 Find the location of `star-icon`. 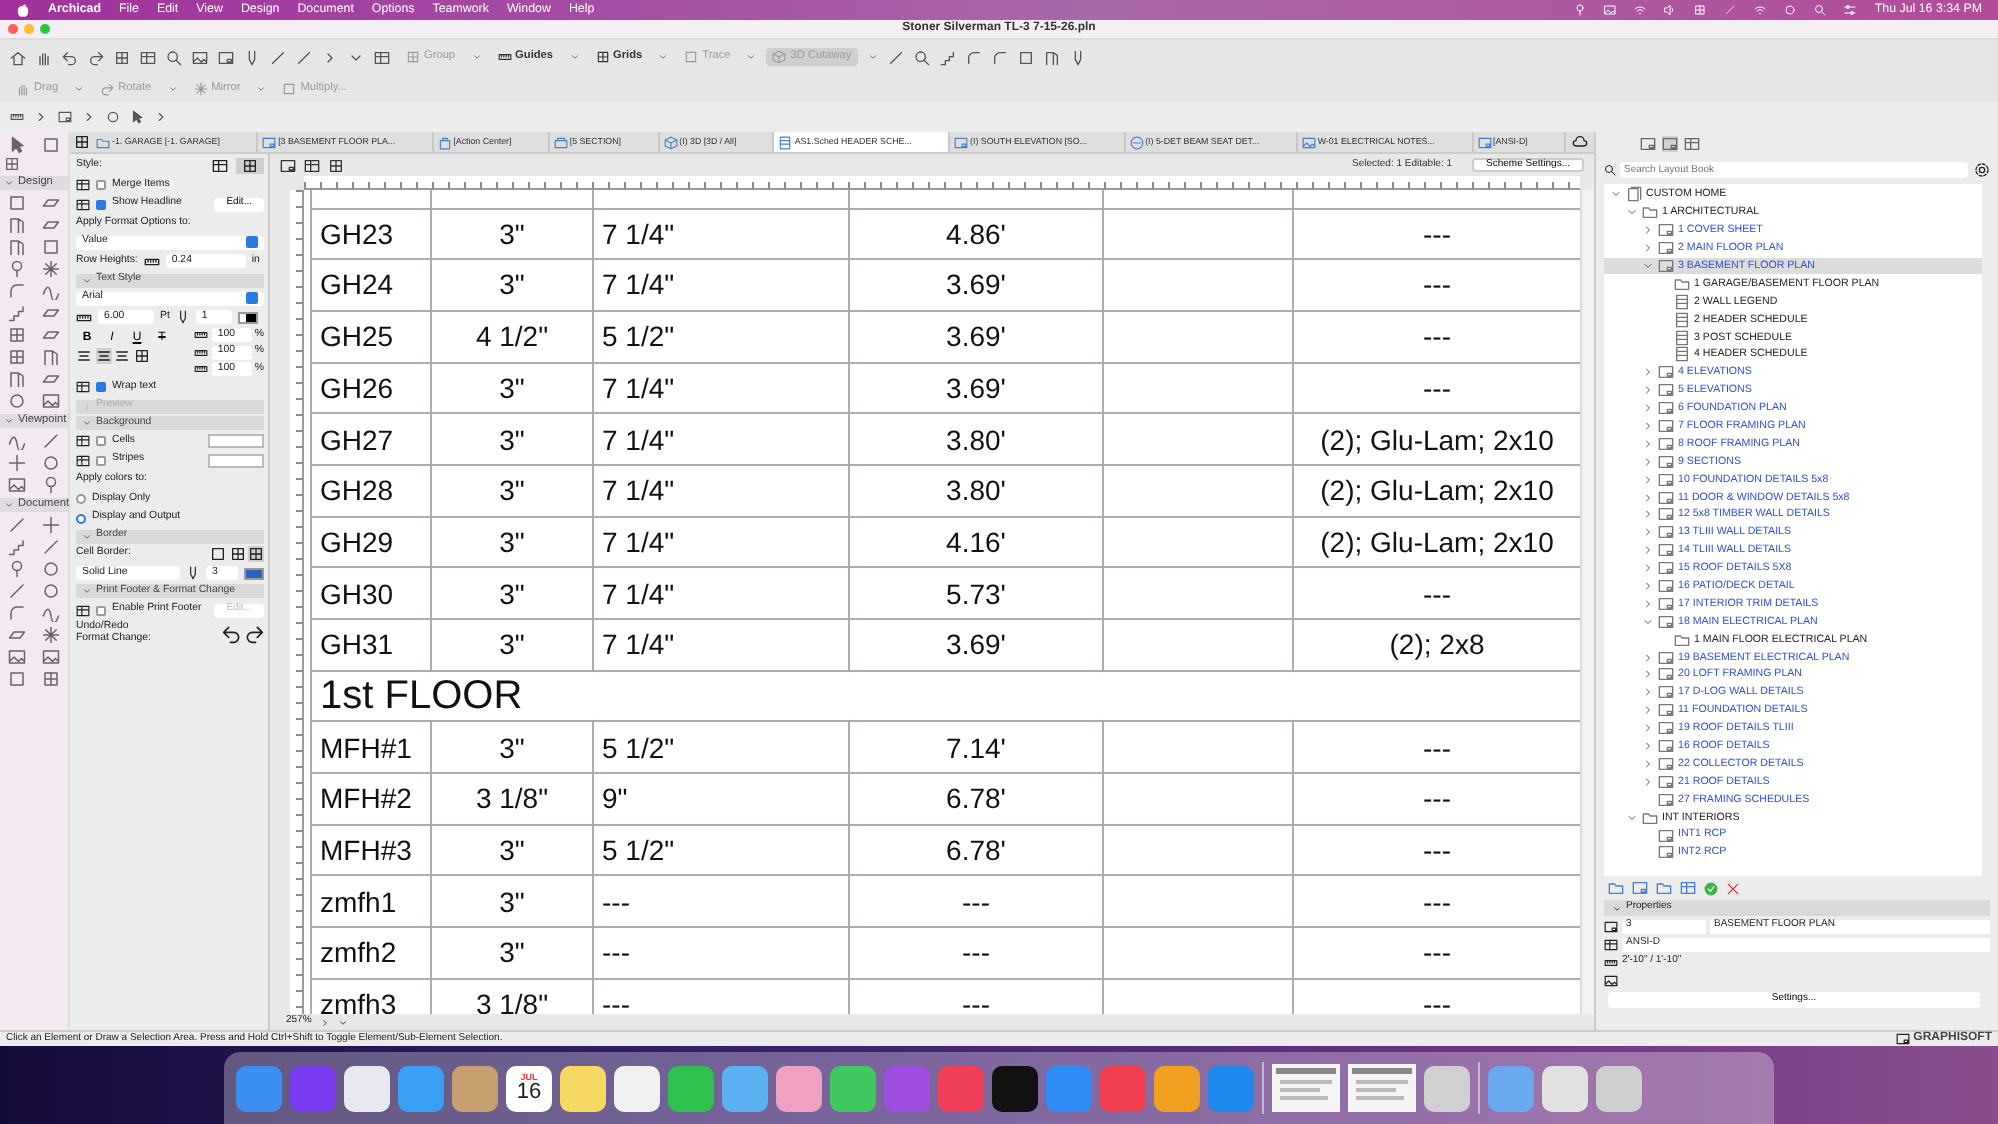

star-icon is located at coordinates (51, 268).